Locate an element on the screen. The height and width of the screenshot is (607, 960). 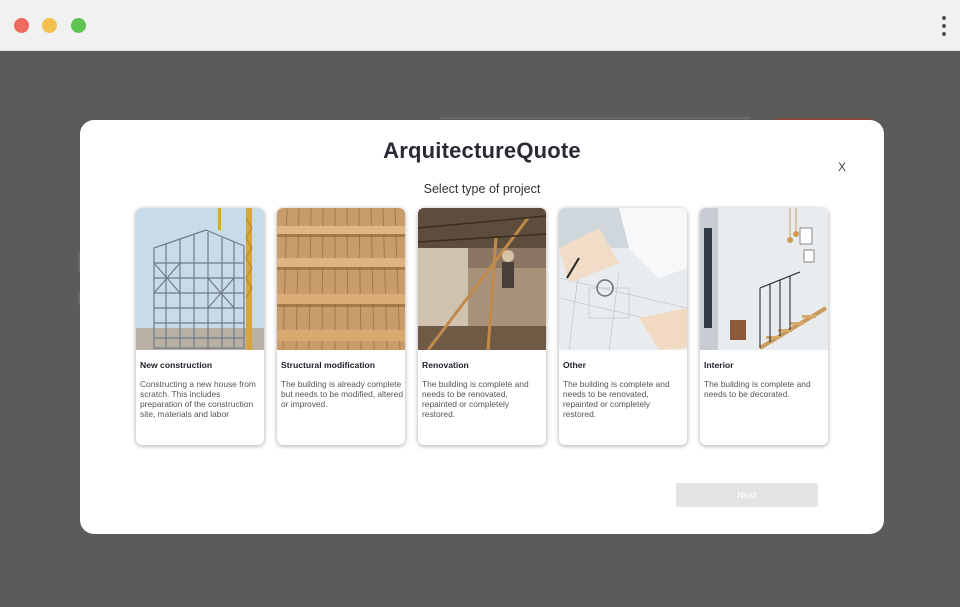
minimize-window-button is located at coordinates (49, 25).